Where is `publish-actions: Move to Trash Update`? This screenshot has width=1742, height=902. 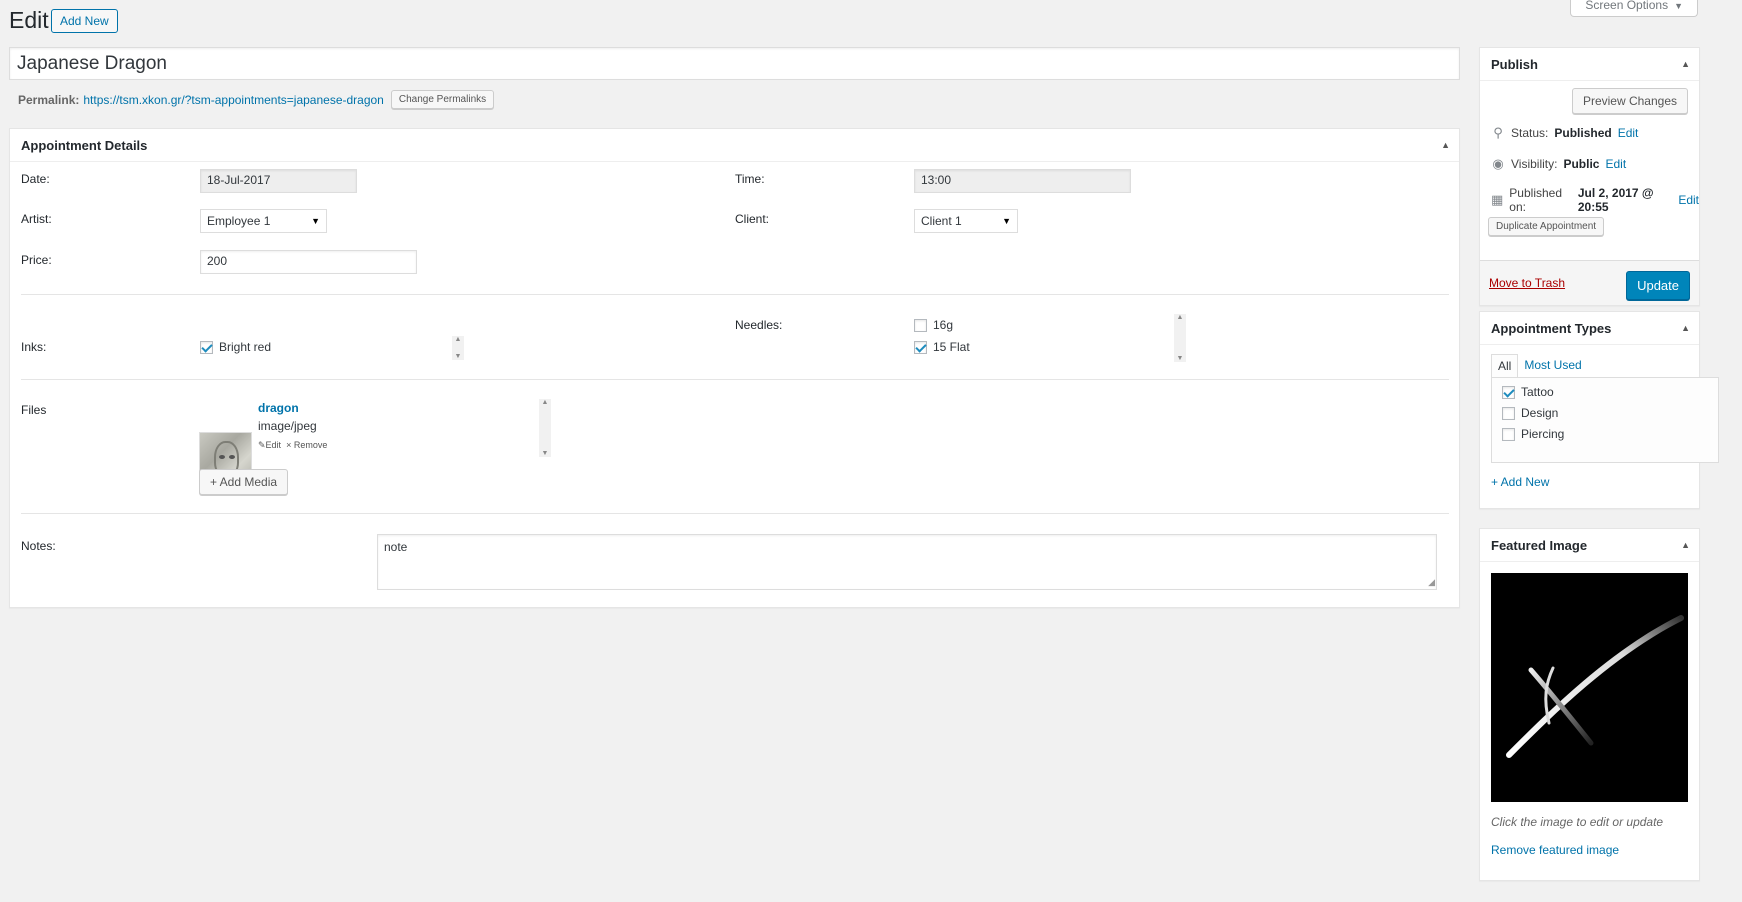
publish-actions: Move to Trash Update is located at coordinates (1589, 282).